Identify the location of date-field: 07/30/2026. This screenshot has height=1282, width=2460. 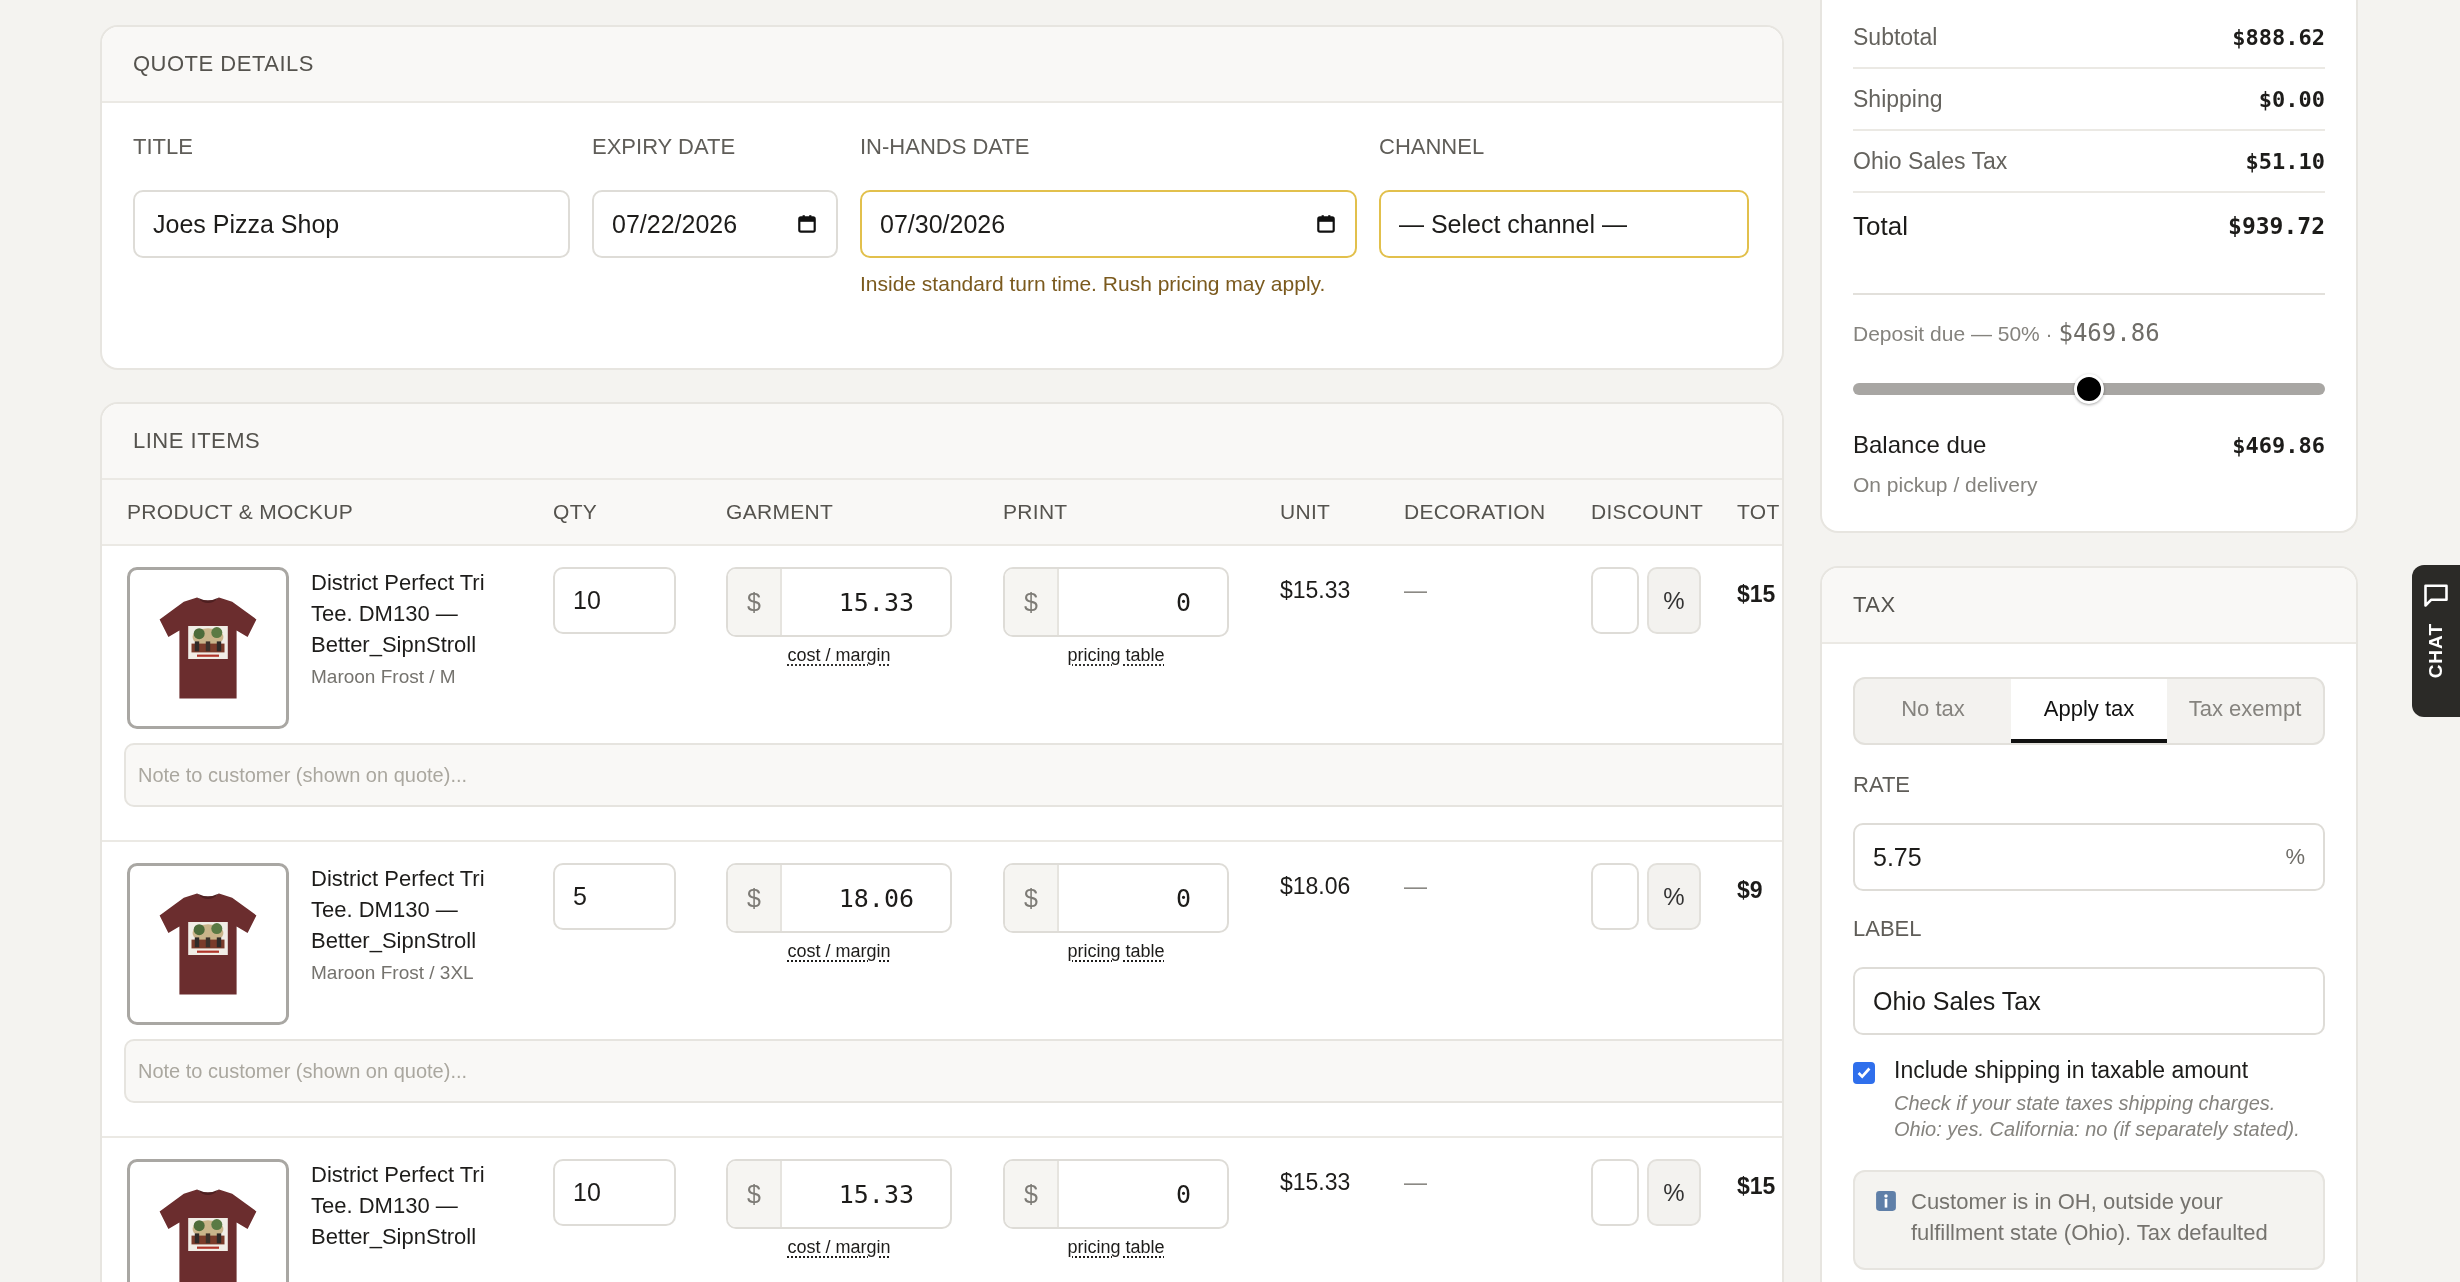
(1108, 224).